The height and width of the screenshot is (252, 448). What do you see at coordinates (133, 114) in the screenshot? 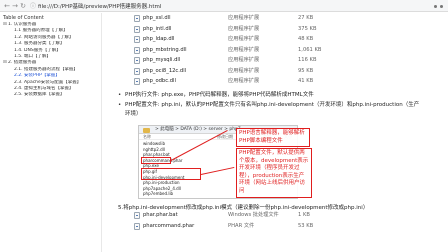
I see `para-php-ini-cont: 环境）` at bounding box center [133, 114].